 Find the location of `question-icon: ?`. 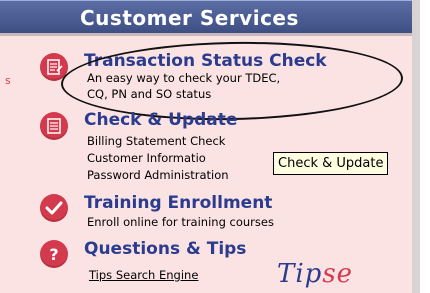

question-icon: ? is located at coordinates (54, 254).